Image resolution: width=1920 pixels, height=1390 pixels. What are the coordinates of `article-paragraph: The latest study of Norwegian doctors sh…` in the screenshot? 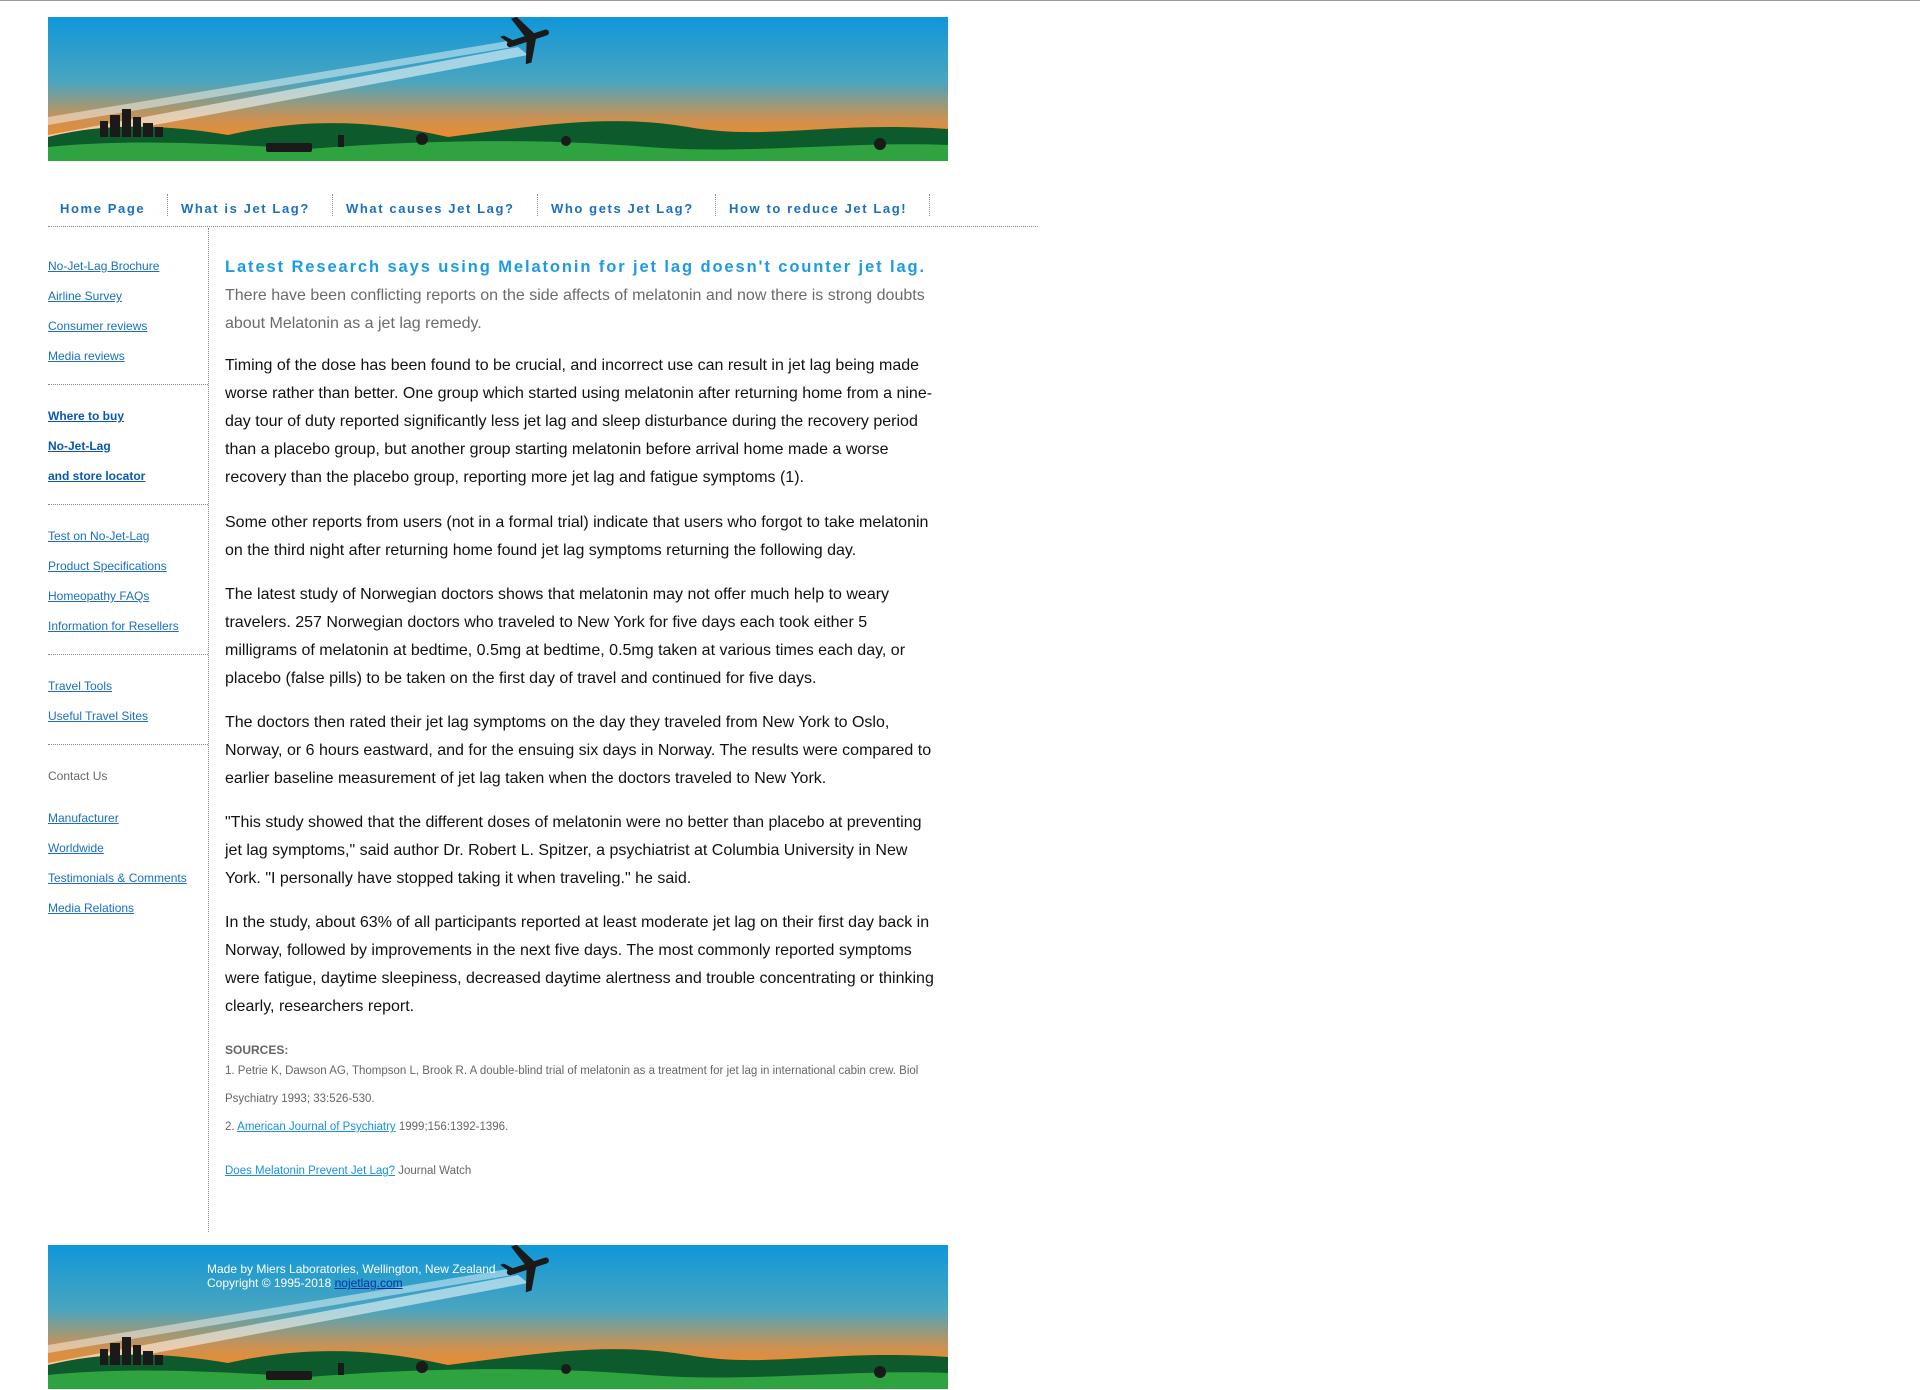 It's located at (565, 636).